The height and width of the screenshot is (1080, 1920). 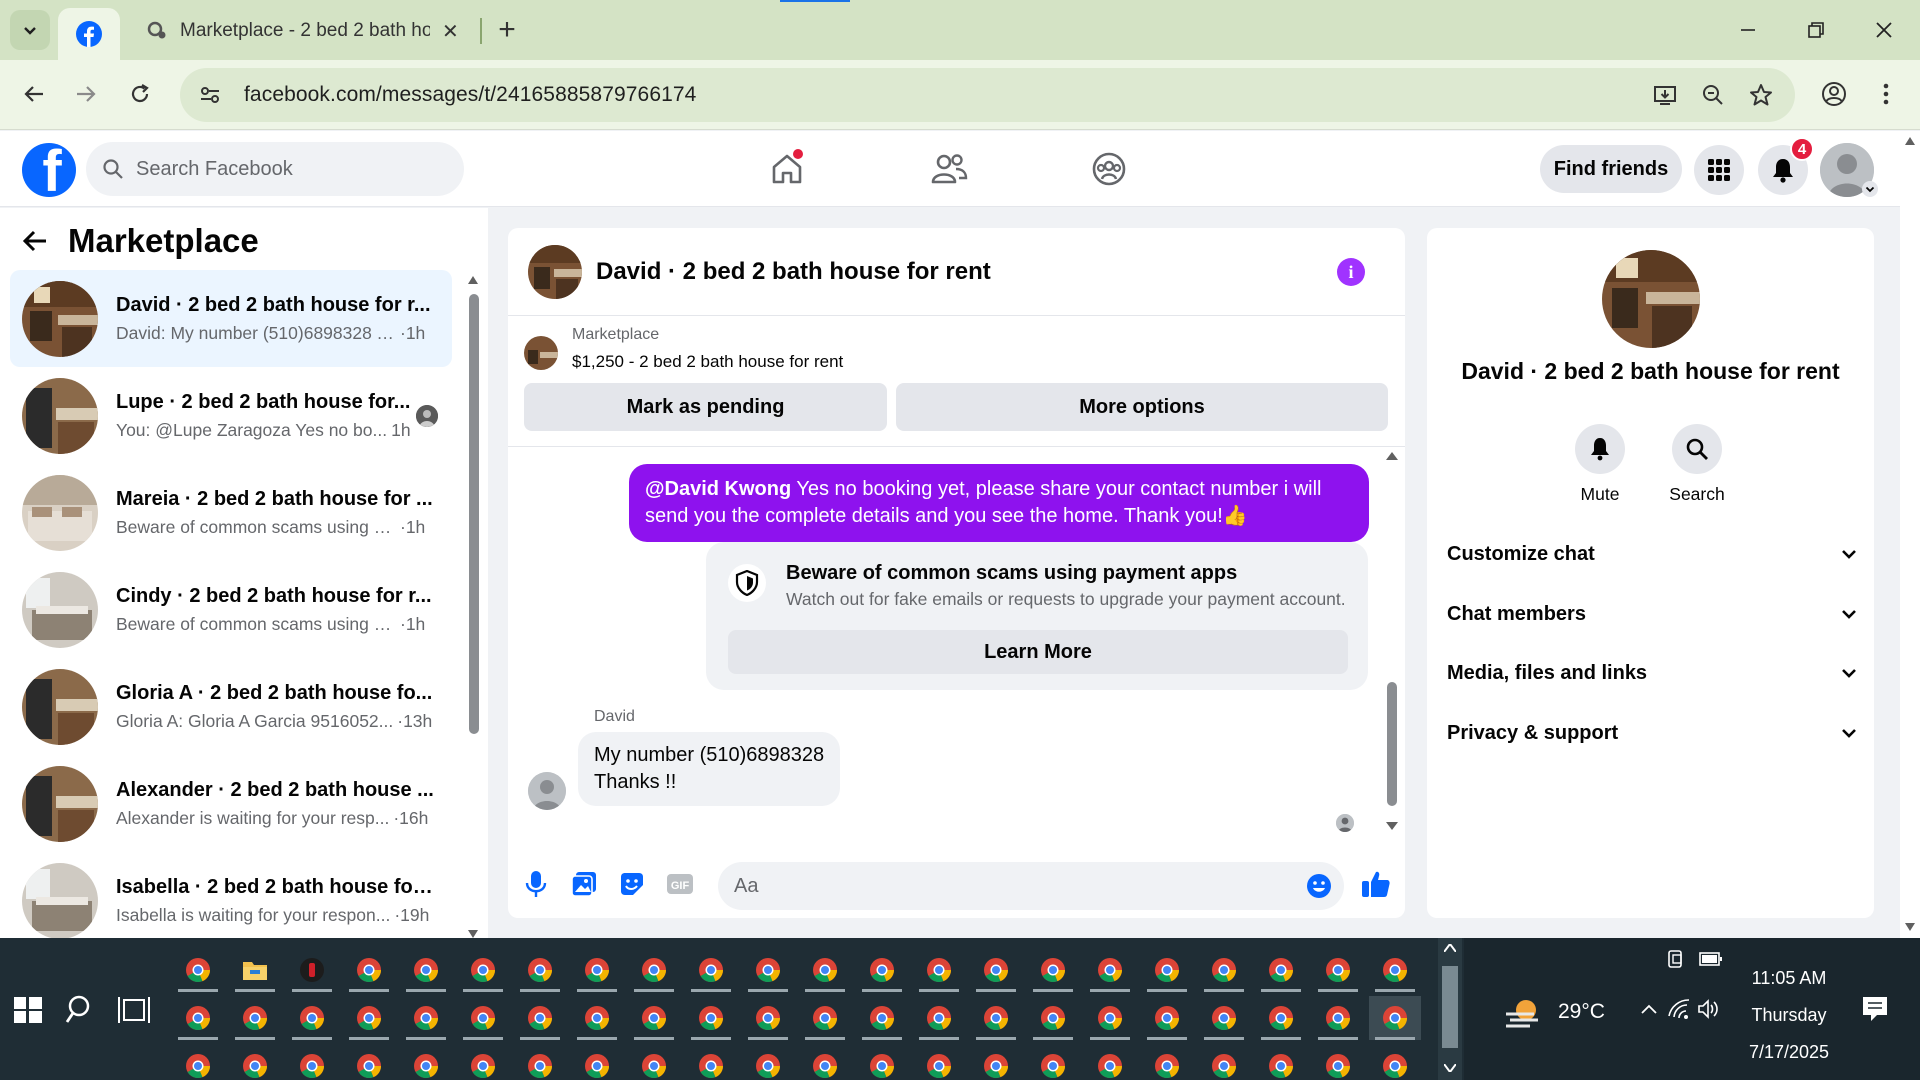 I want to click on tab-close-icon: ✕, so click(x=450, y=31).